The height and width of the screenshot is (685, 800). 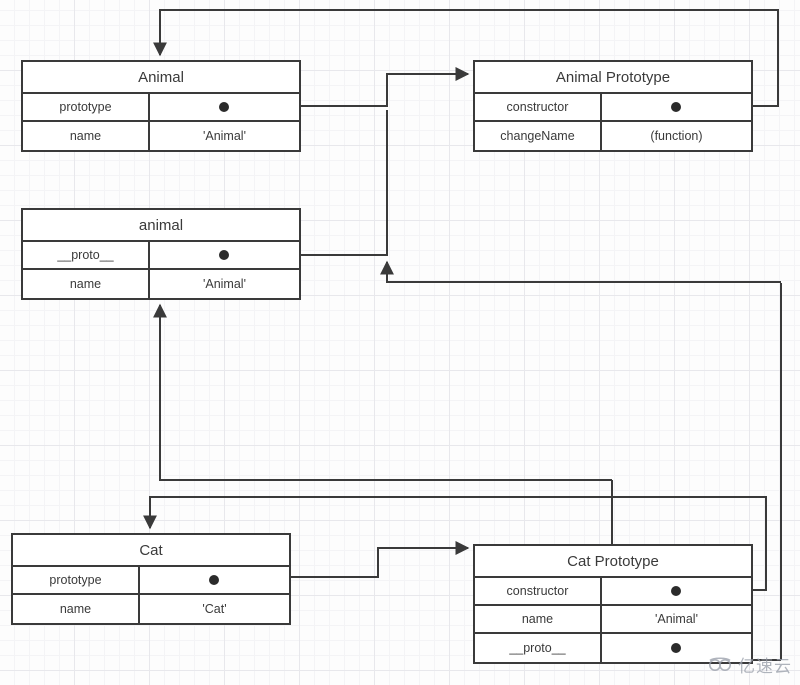 What do you see at coordinates (613, 562) in the screenshot?
I see `node-title: Cat Prototype` at bounding box center [613, 562].